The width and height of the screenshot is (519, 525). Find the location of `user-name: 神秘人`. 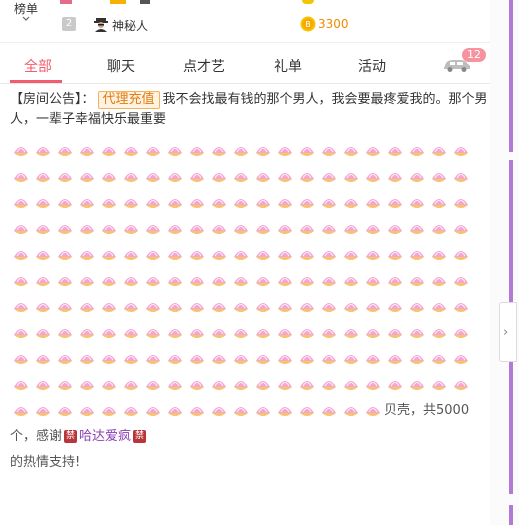

user-name: 神秘人 is located at coordinates (130, 26).